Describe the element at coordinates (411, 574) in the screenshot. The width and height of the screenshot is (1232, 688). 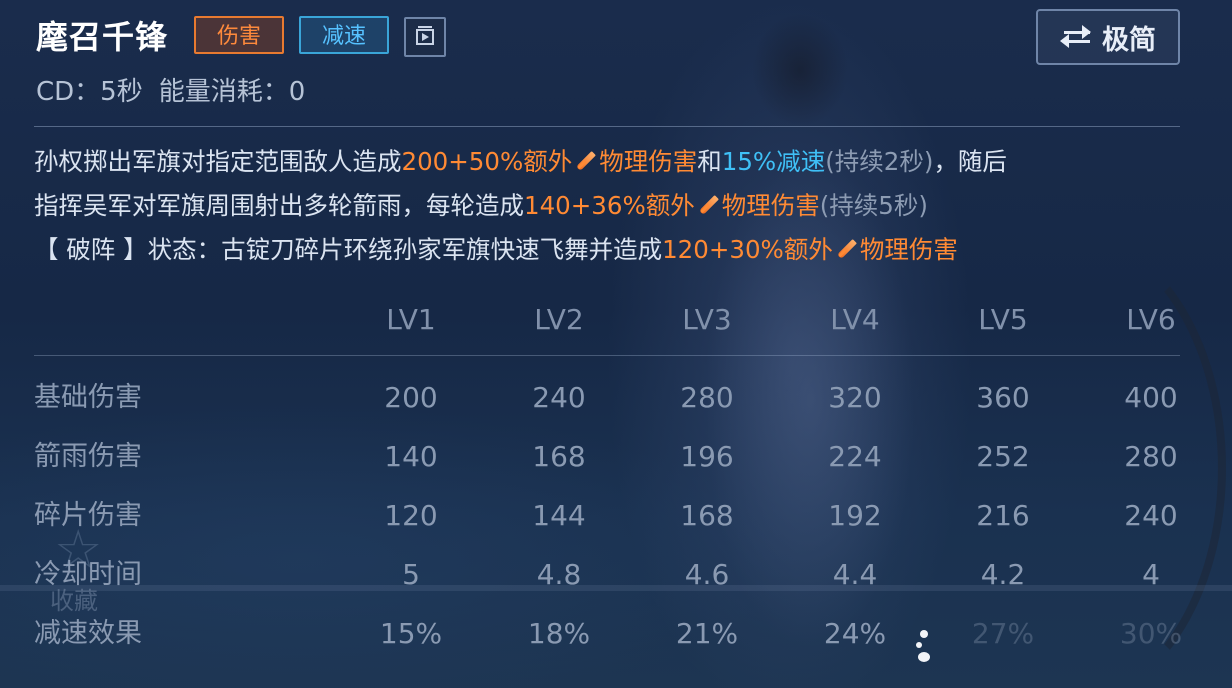
I see `table-cell: 5` at that location.